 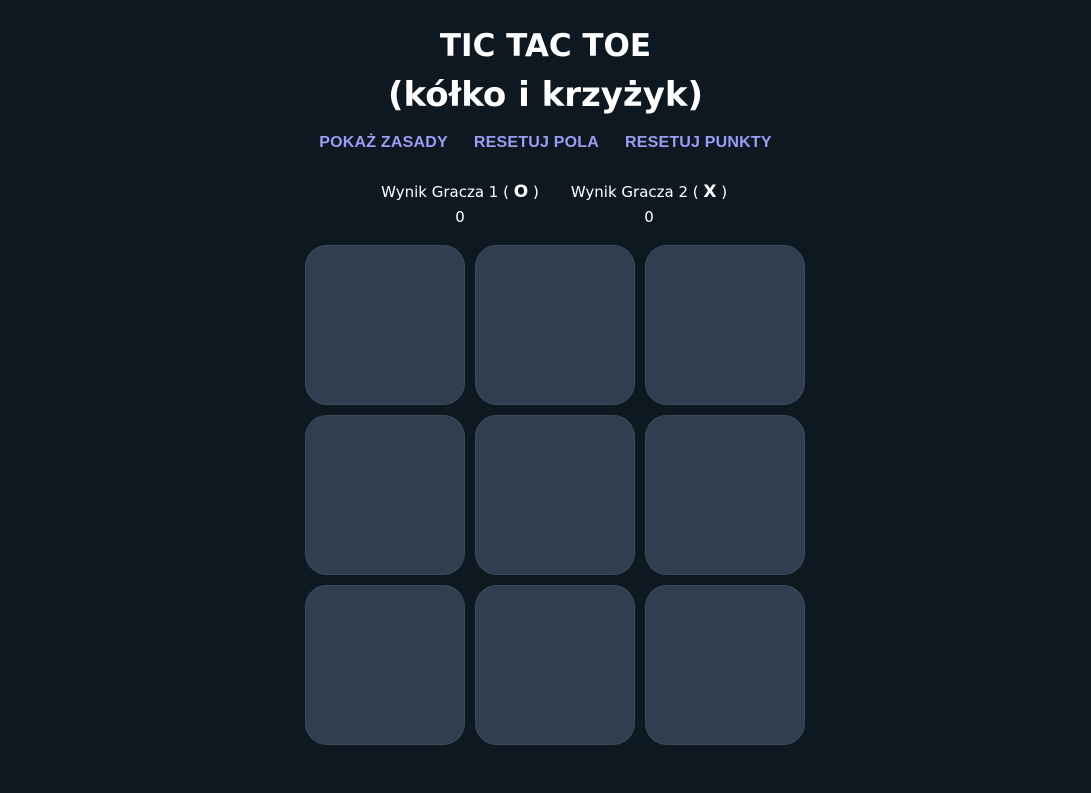 What do you see at coordinates (649, 205) in the screenshot?
I see `player2-score-panel: Wynik Gracza 2 ( X ) 0` at bounding box center [649, 205].